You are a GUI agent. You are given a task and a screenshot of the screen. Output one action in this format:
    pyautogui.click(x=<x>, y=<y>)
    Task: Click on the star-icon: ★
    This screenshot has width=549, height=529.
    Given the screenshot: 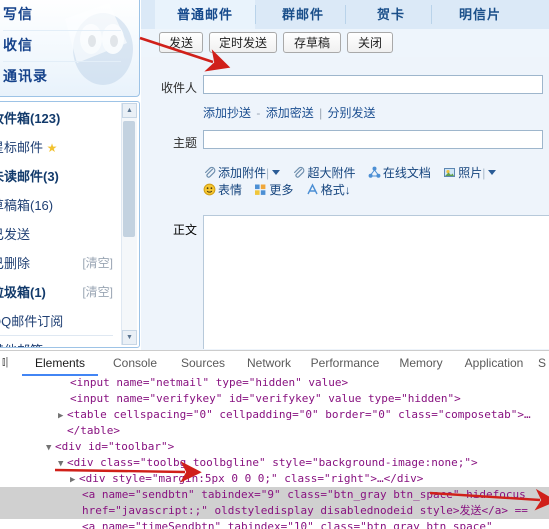 What is the action you would take?
    pyautogui.click(x=52, y=148)
    